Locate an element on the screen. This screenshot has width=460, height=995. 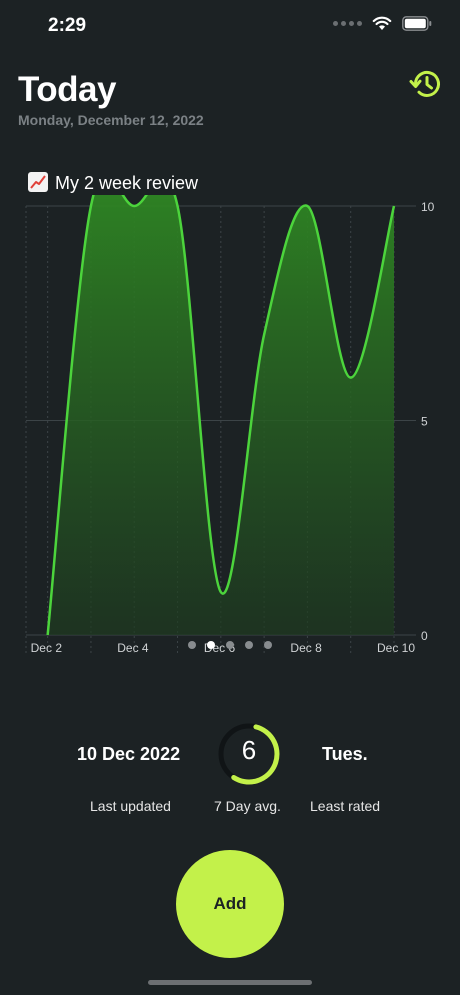
status-icons is located at coordinates (382, 23).